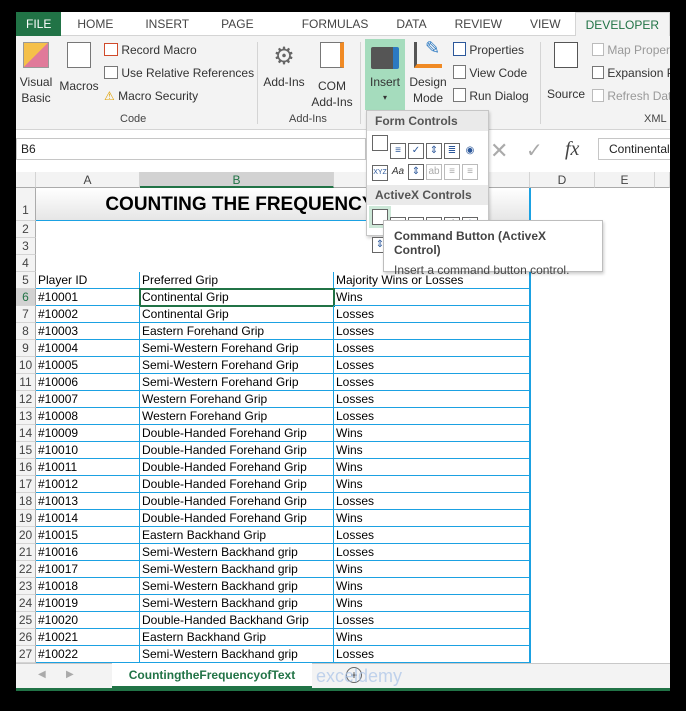 This screenshot has height=711, width=686. I want to click on sheet-tab-active: CountingtheFrequencyofText, so click(212, 675).